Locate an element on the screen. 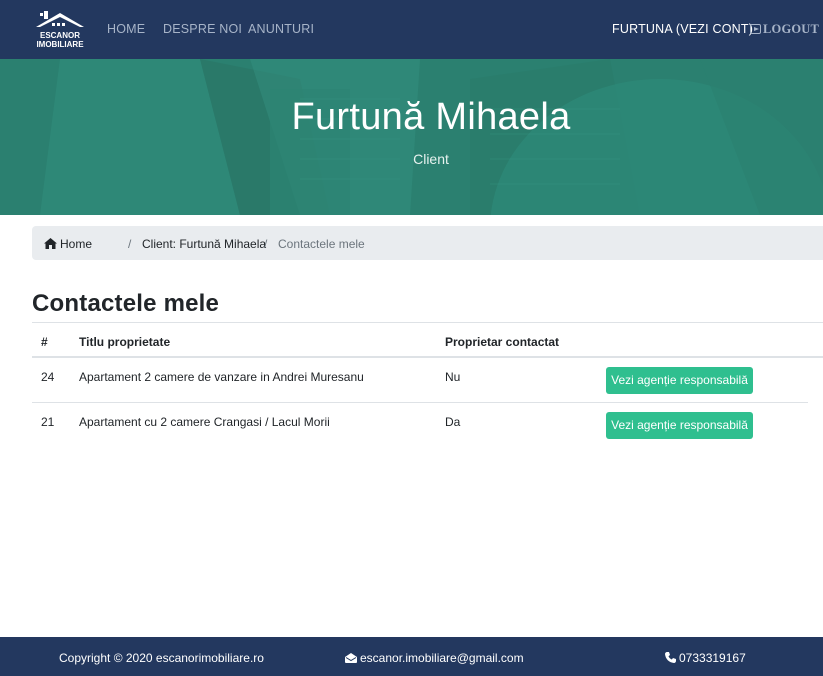 The width and height of the screenshot is (823, 676). logo-text-line1: ESCANOR is located at coordinates (60, 35).